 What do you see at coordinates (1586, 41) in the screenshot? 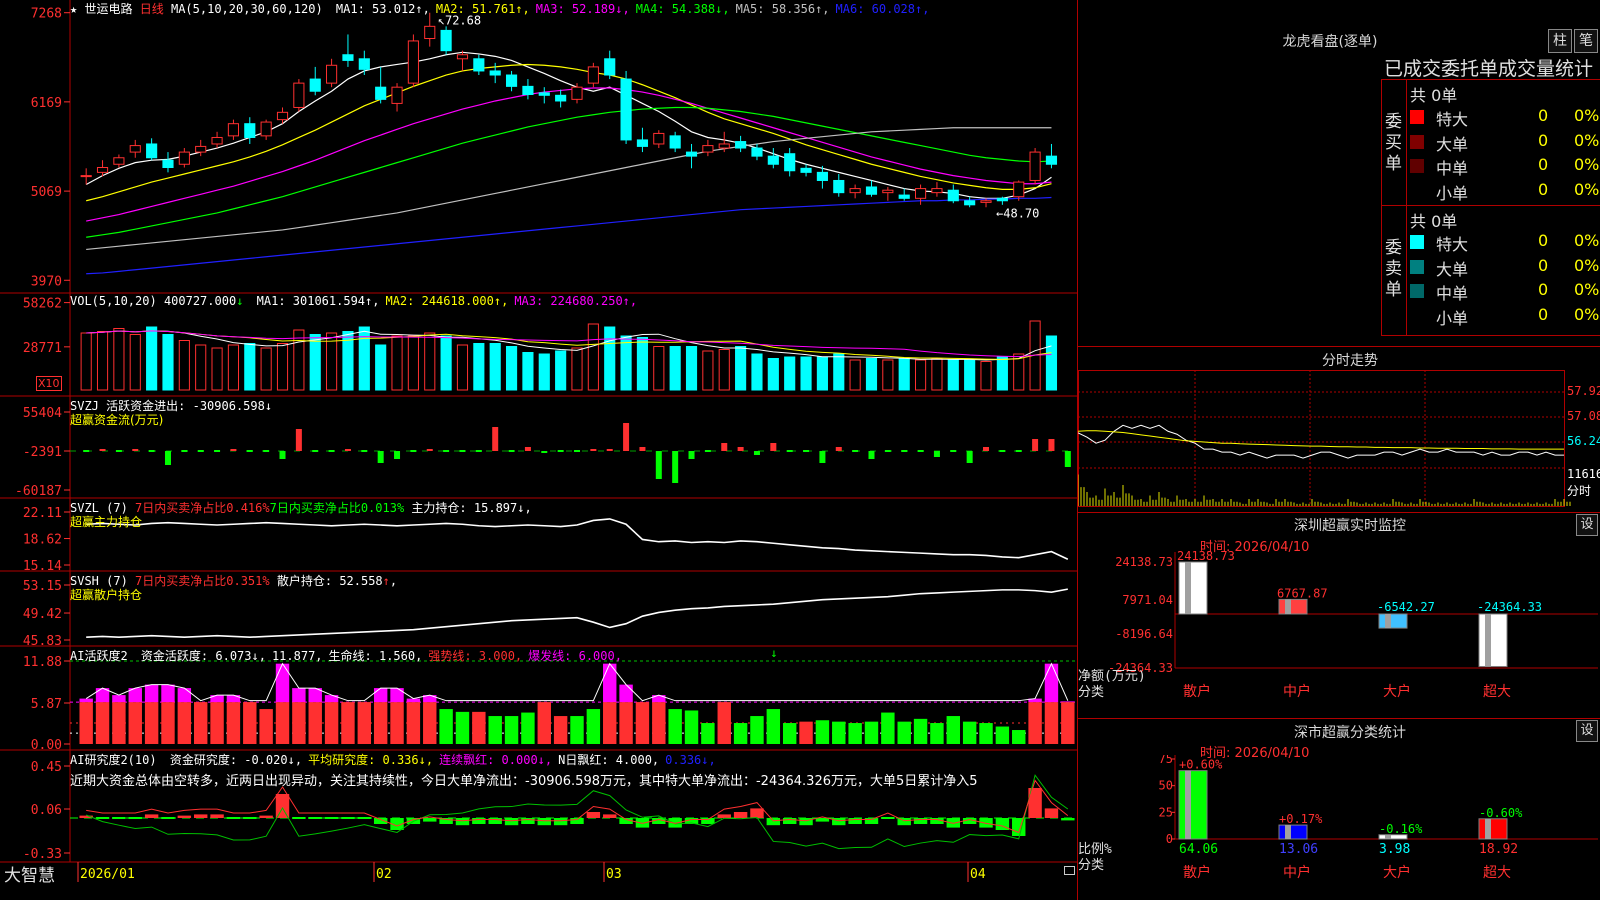
I see `tick-mode-button: 笔` at bounding box center [1586, 41].